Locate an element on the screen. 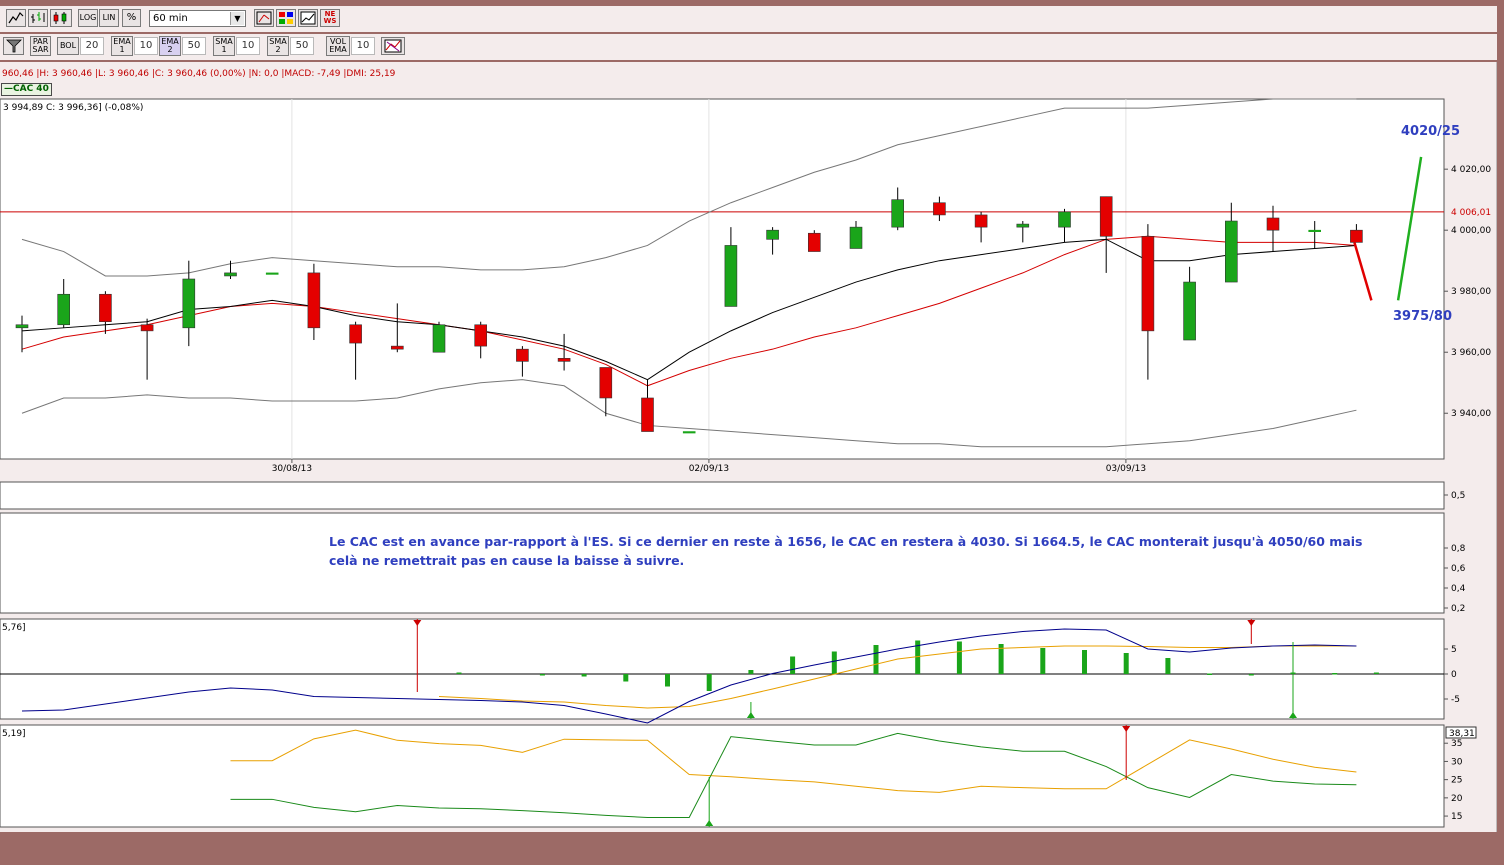 This screenshot has height=865, width=1504. oscillator-layer: 0,5 0,8 0,6 0,4 0,2 is located at coordinates (1455, 552).